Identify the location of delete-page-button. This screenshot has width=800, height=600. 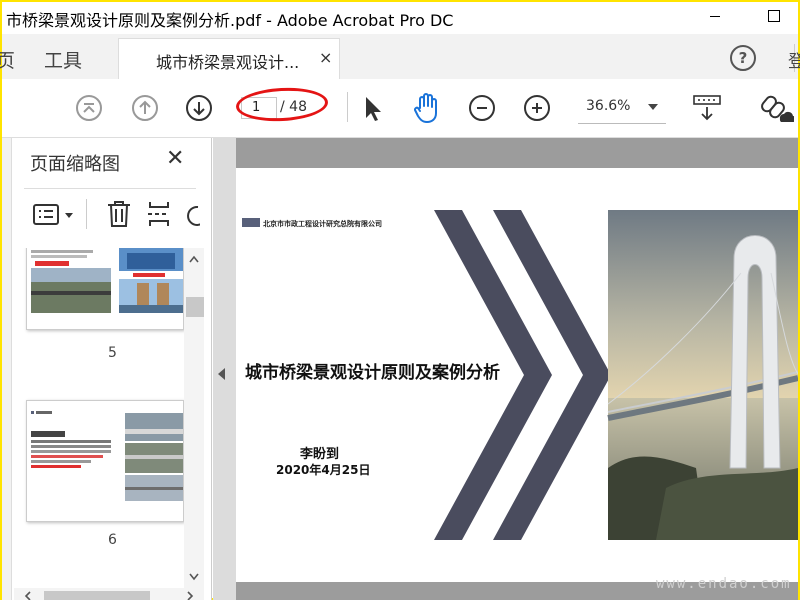
(119, 216).